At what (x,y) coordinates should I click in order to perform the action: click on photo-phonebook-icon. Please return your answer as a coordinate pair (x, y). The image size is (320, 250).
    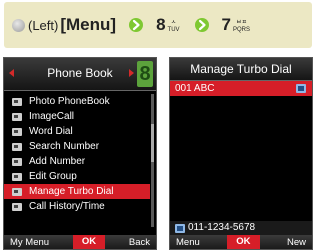
    Looking at the image, I should click on (17, 101).